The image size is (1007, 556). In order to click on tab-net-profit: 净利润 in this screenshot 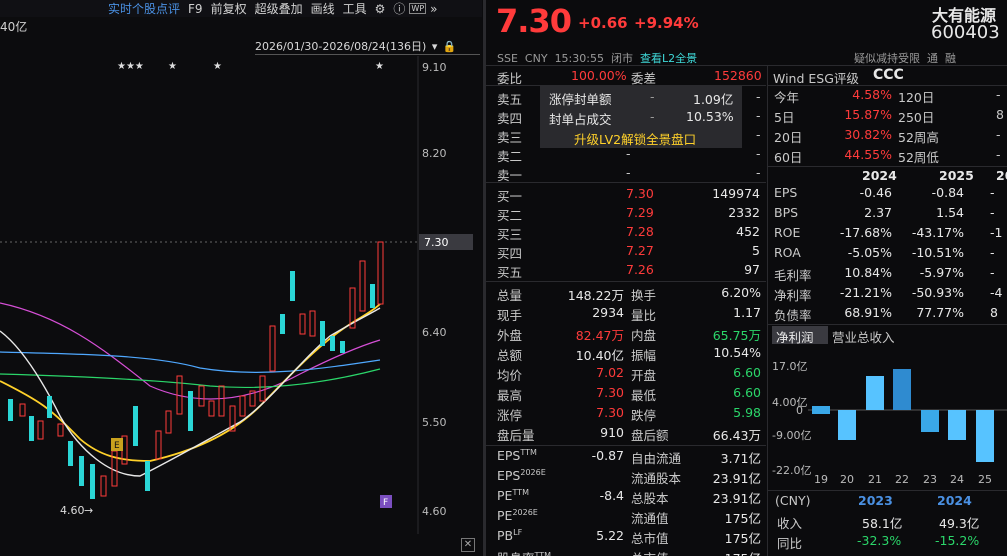, I will do `click(800, 335)`.